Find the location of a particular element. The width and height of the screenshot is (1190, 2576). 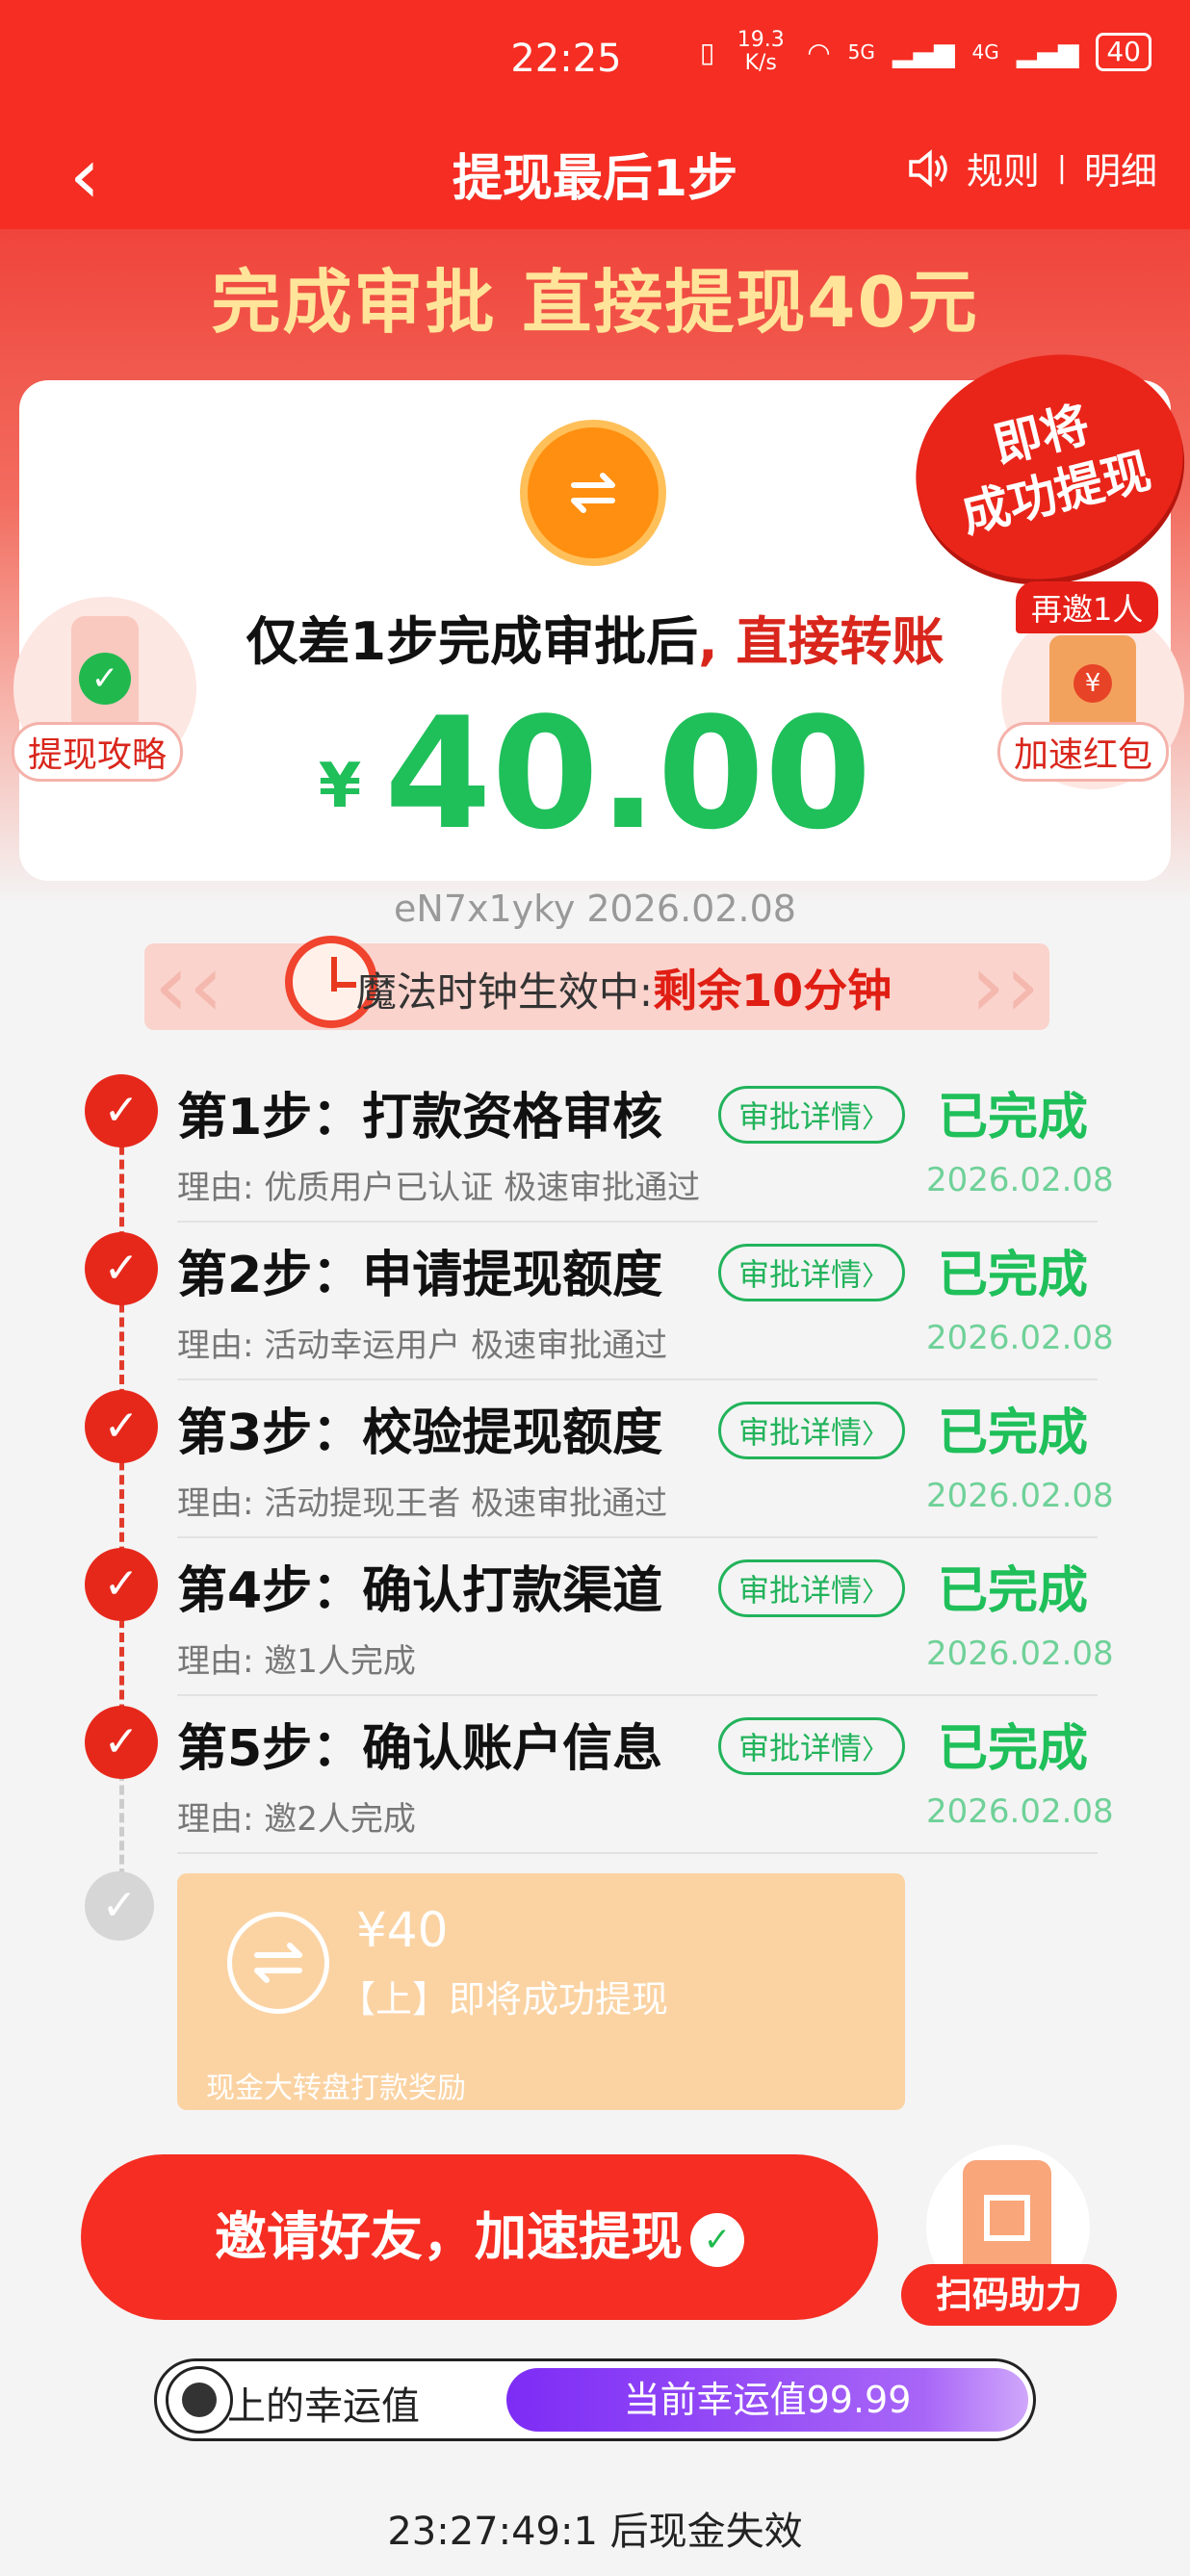

expiry-countdown: 23:27:49:1 后现金失效 is located at coordinates (595, 2532).